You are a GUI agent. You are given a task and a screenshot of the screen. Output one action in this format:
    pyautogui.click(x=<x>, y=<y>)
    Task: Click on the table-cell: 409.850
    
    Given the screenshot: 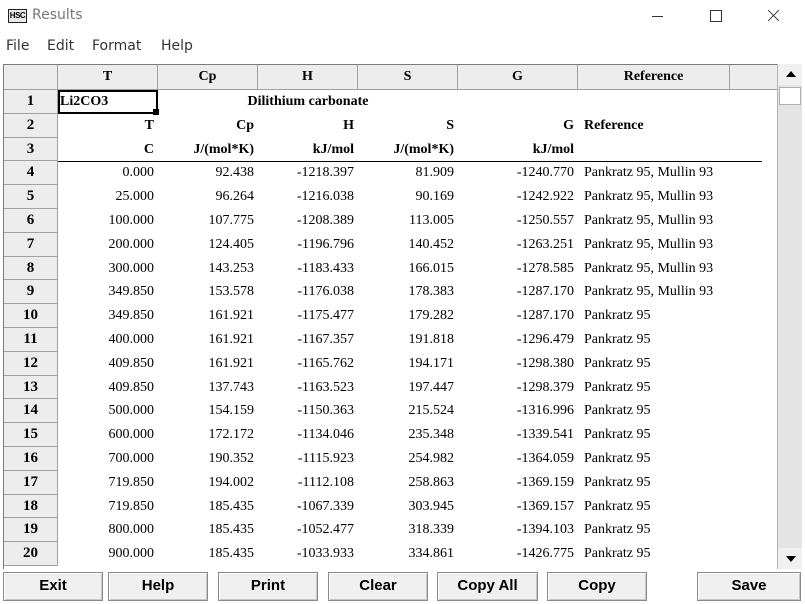 What is the action you would take?
    pyautogui.click(x=108, y=388)
    